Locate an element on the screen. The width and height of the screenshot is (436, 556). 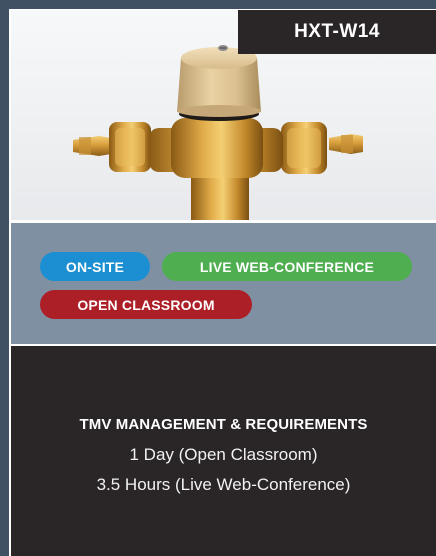
course-title: TMV MANAGEMENT & REQUIREMENTS is located at coordinates (223, 424).